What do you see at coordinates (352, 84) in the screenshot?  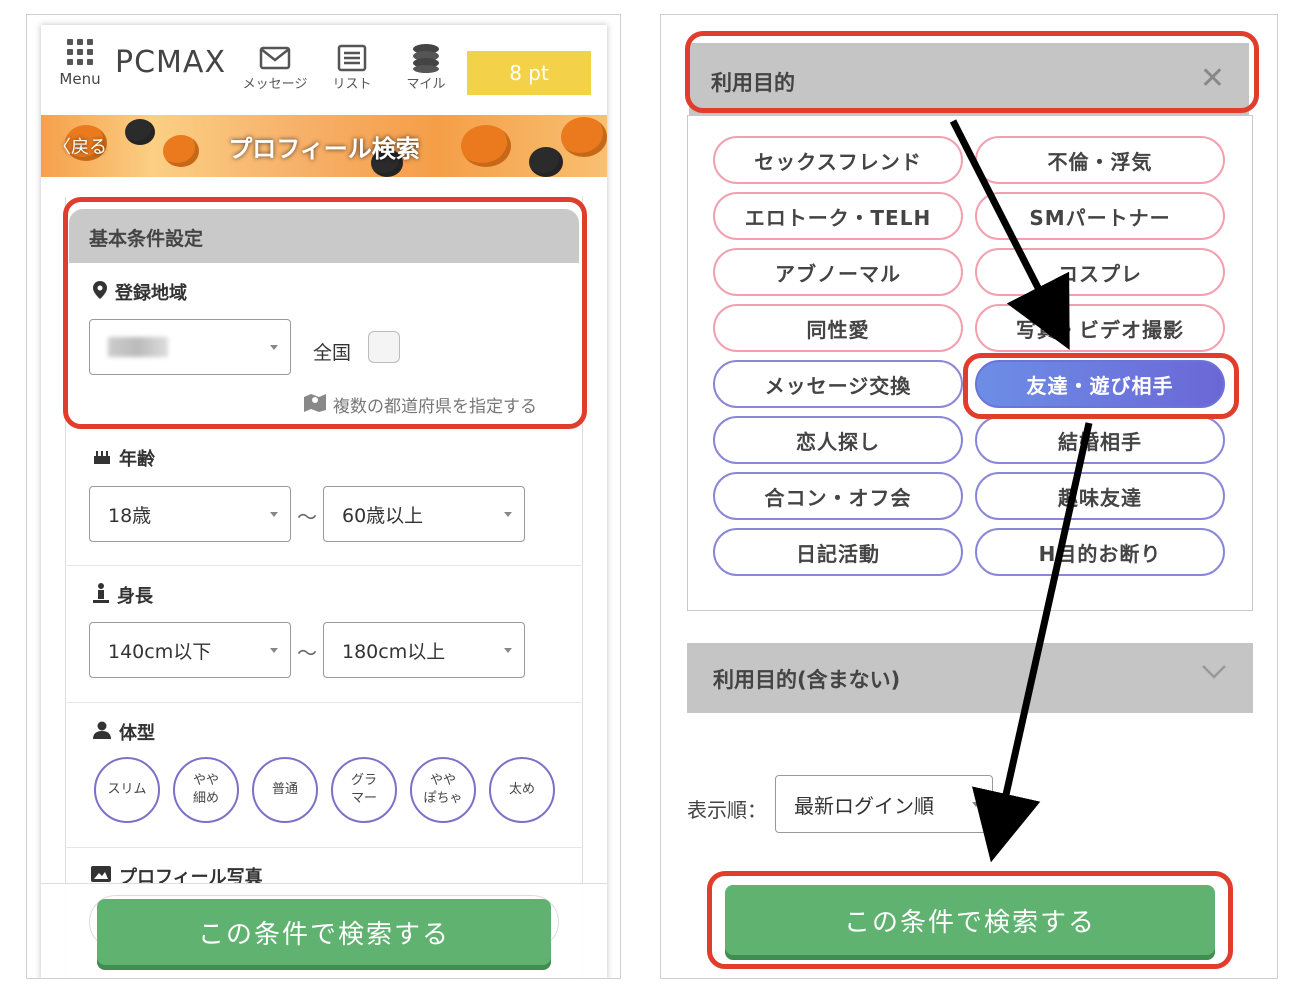 I see `nav-list-label: リスト` at bounding box center [352, 84].